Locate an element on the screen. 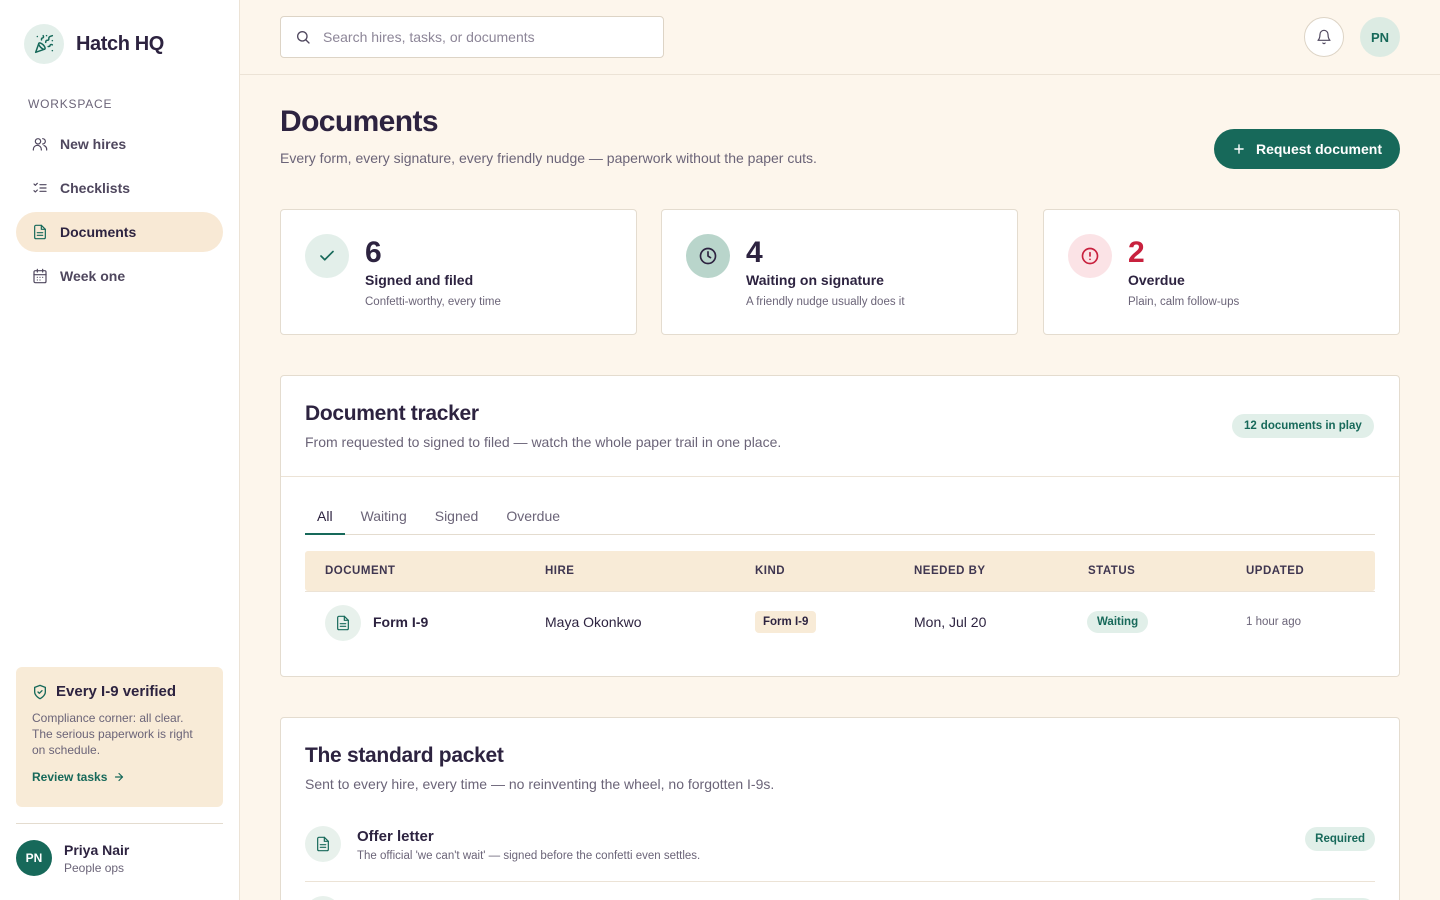 The height and width of the screenshot is (900, 1440). user-profile: PN Priya Nair People ops is located at coordinates (72, 858).